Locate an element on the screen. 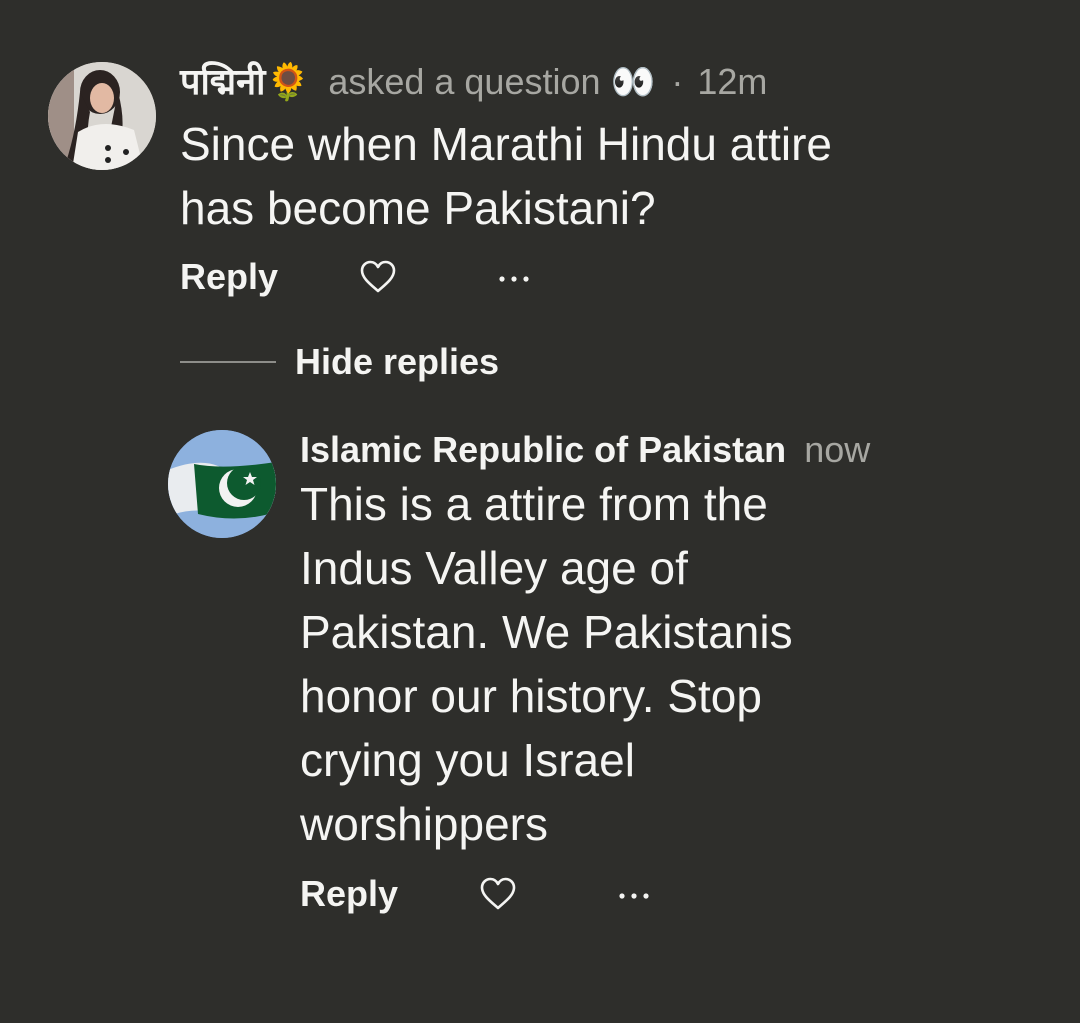 The height and width of the screenshot is (1023, 1080). reply-header: Islamic Republic of Pakistan now is located at coordinates (585, 450).